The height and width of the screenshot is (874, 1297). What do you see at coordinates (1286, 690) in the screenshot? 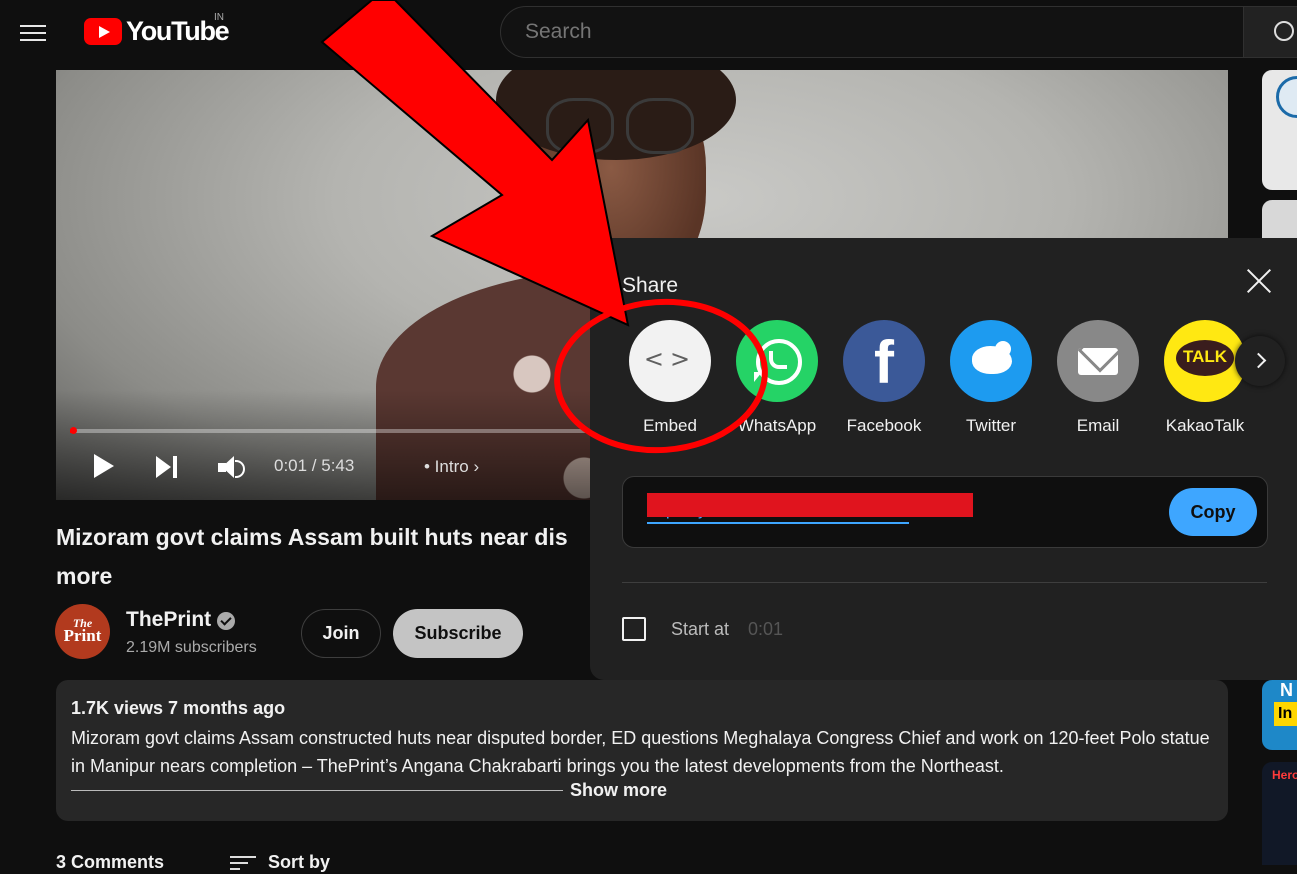
I see `thumbnail-text: N` at bounding box center [1286, 690].